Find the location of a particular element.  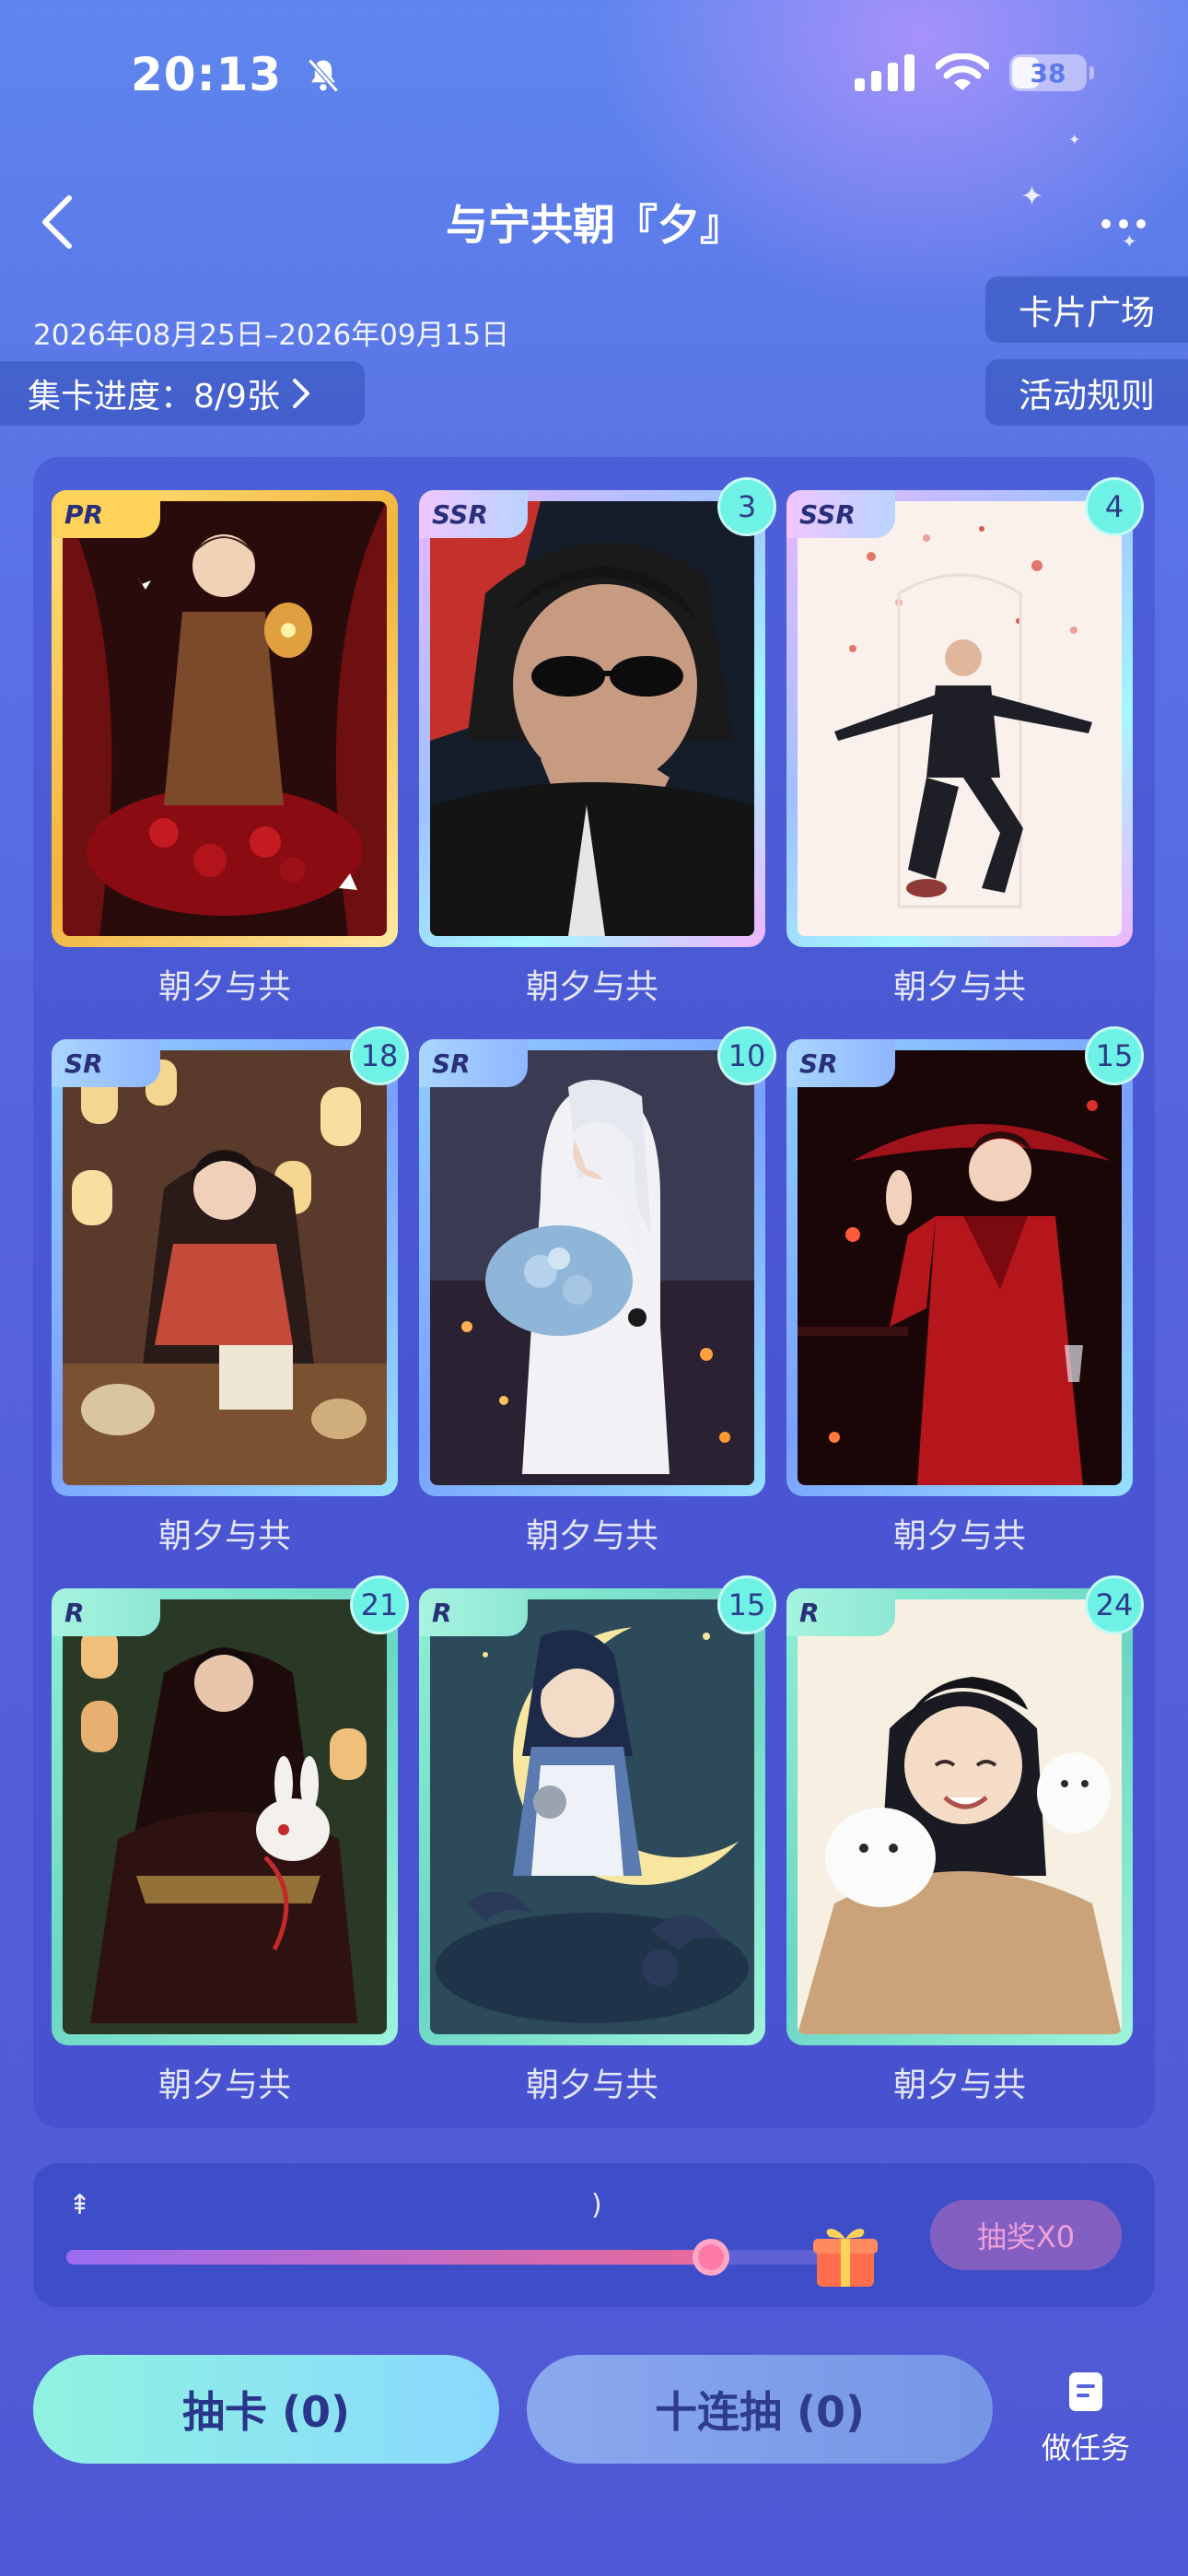

rarity-badge: PR is located at coordinates (106, 514).